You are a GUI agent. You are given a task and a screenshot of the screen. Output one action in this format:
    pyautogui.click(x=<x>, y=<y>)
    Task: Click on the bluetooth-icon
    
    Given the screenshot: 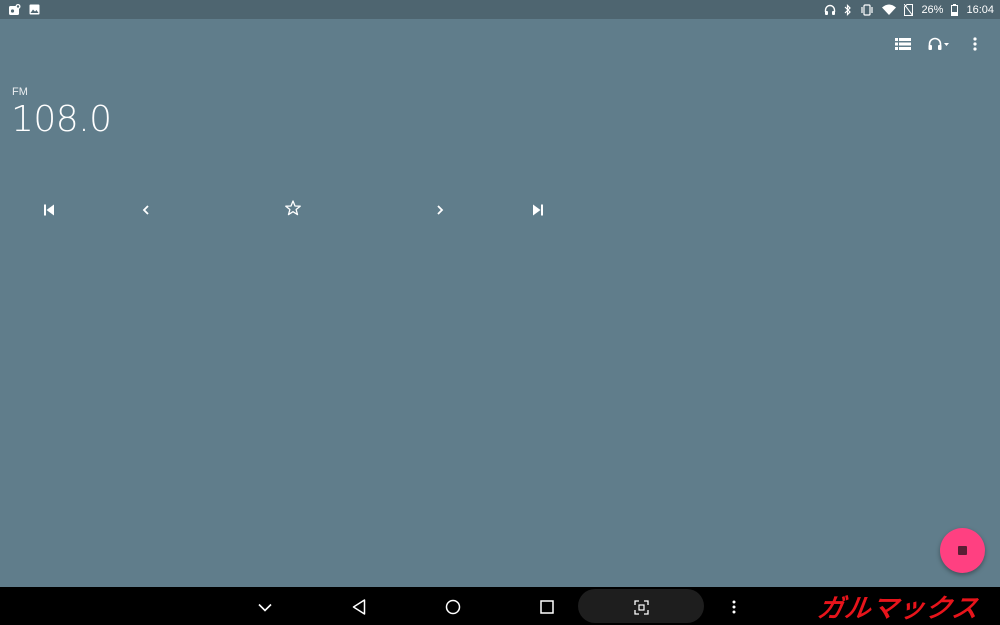 What is the action you would take?
    pyautogui.click(x=848, y=9)
    